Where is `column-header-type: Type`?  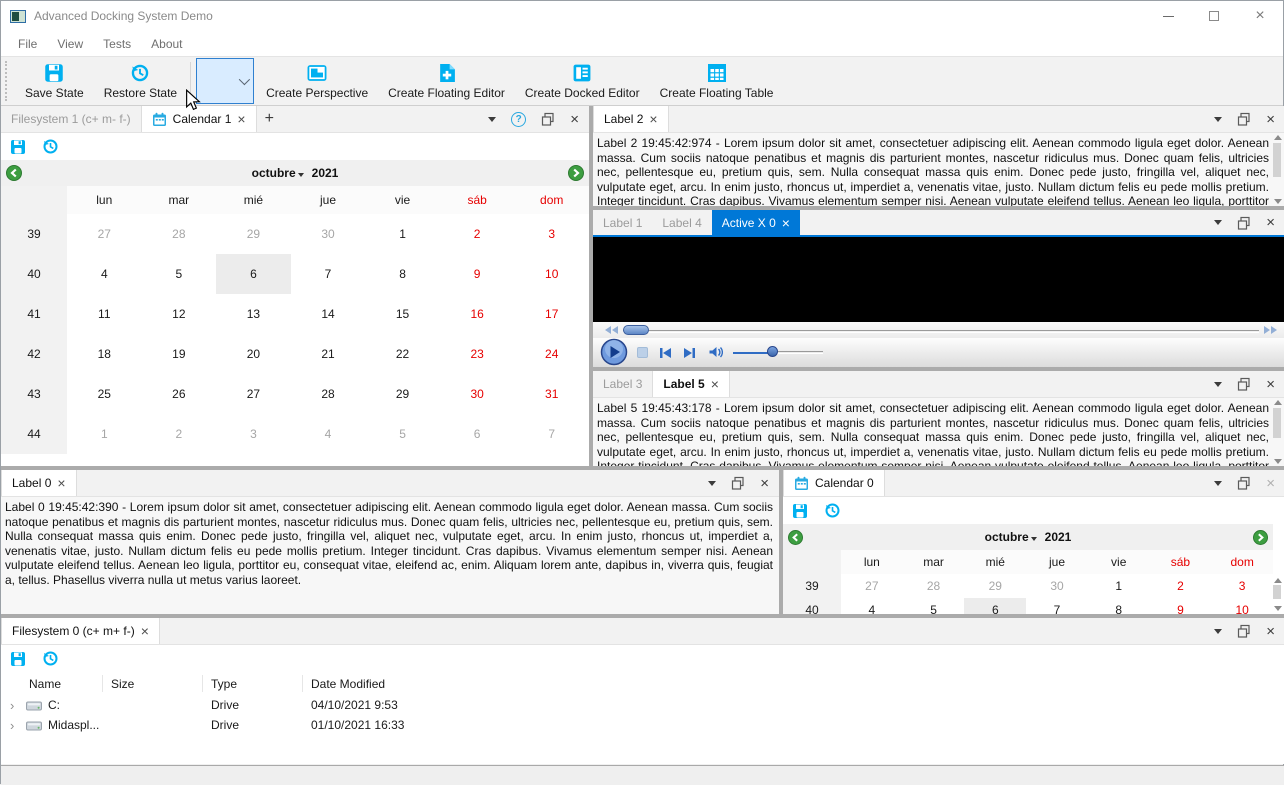 column-header-type: Type is located at coordinates (253, 683).